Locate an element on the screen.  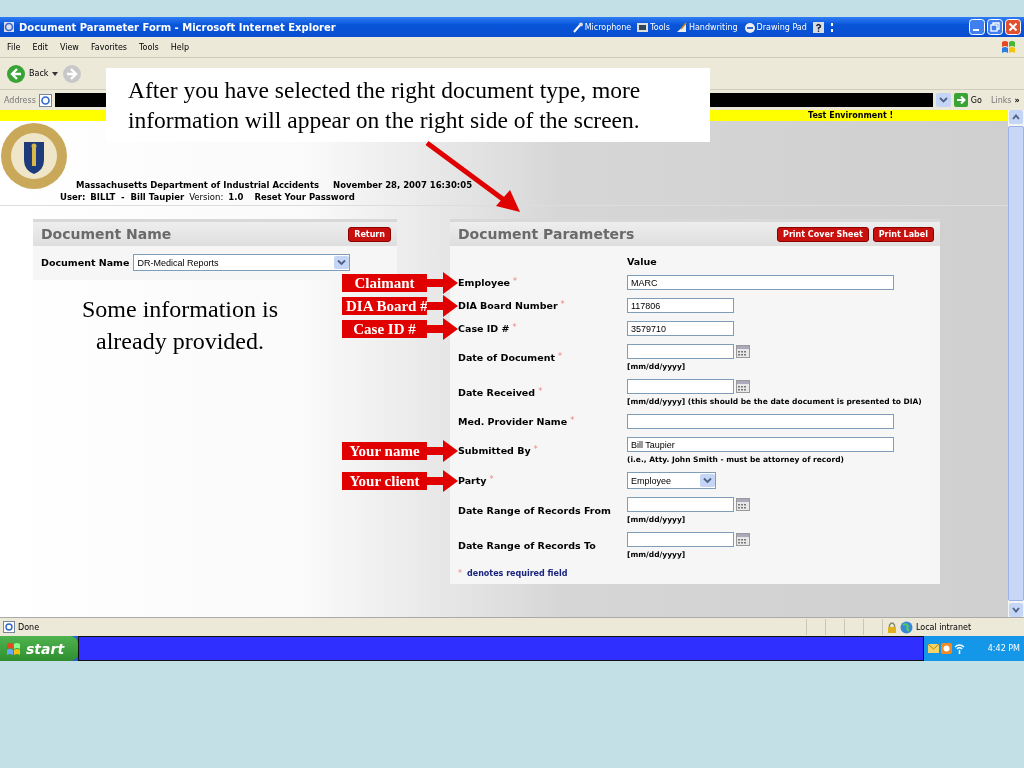
go-arrow-icon is located at coordinates (960, 100).